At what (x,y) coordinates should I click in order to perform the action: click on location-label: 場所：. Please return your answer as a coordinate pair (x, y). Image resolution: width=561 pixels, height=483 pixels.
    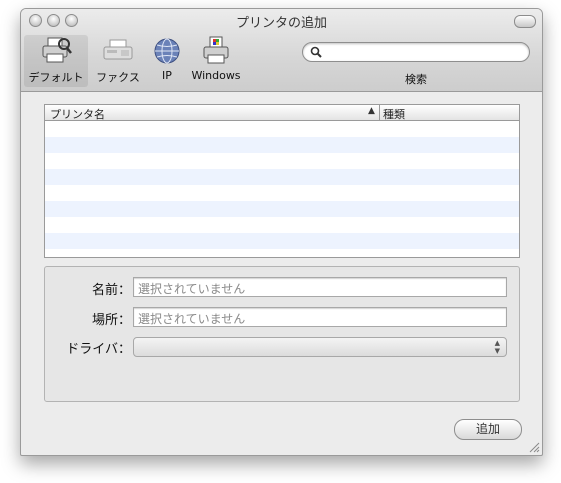
    Looking at the image, I should click on (111, 320).